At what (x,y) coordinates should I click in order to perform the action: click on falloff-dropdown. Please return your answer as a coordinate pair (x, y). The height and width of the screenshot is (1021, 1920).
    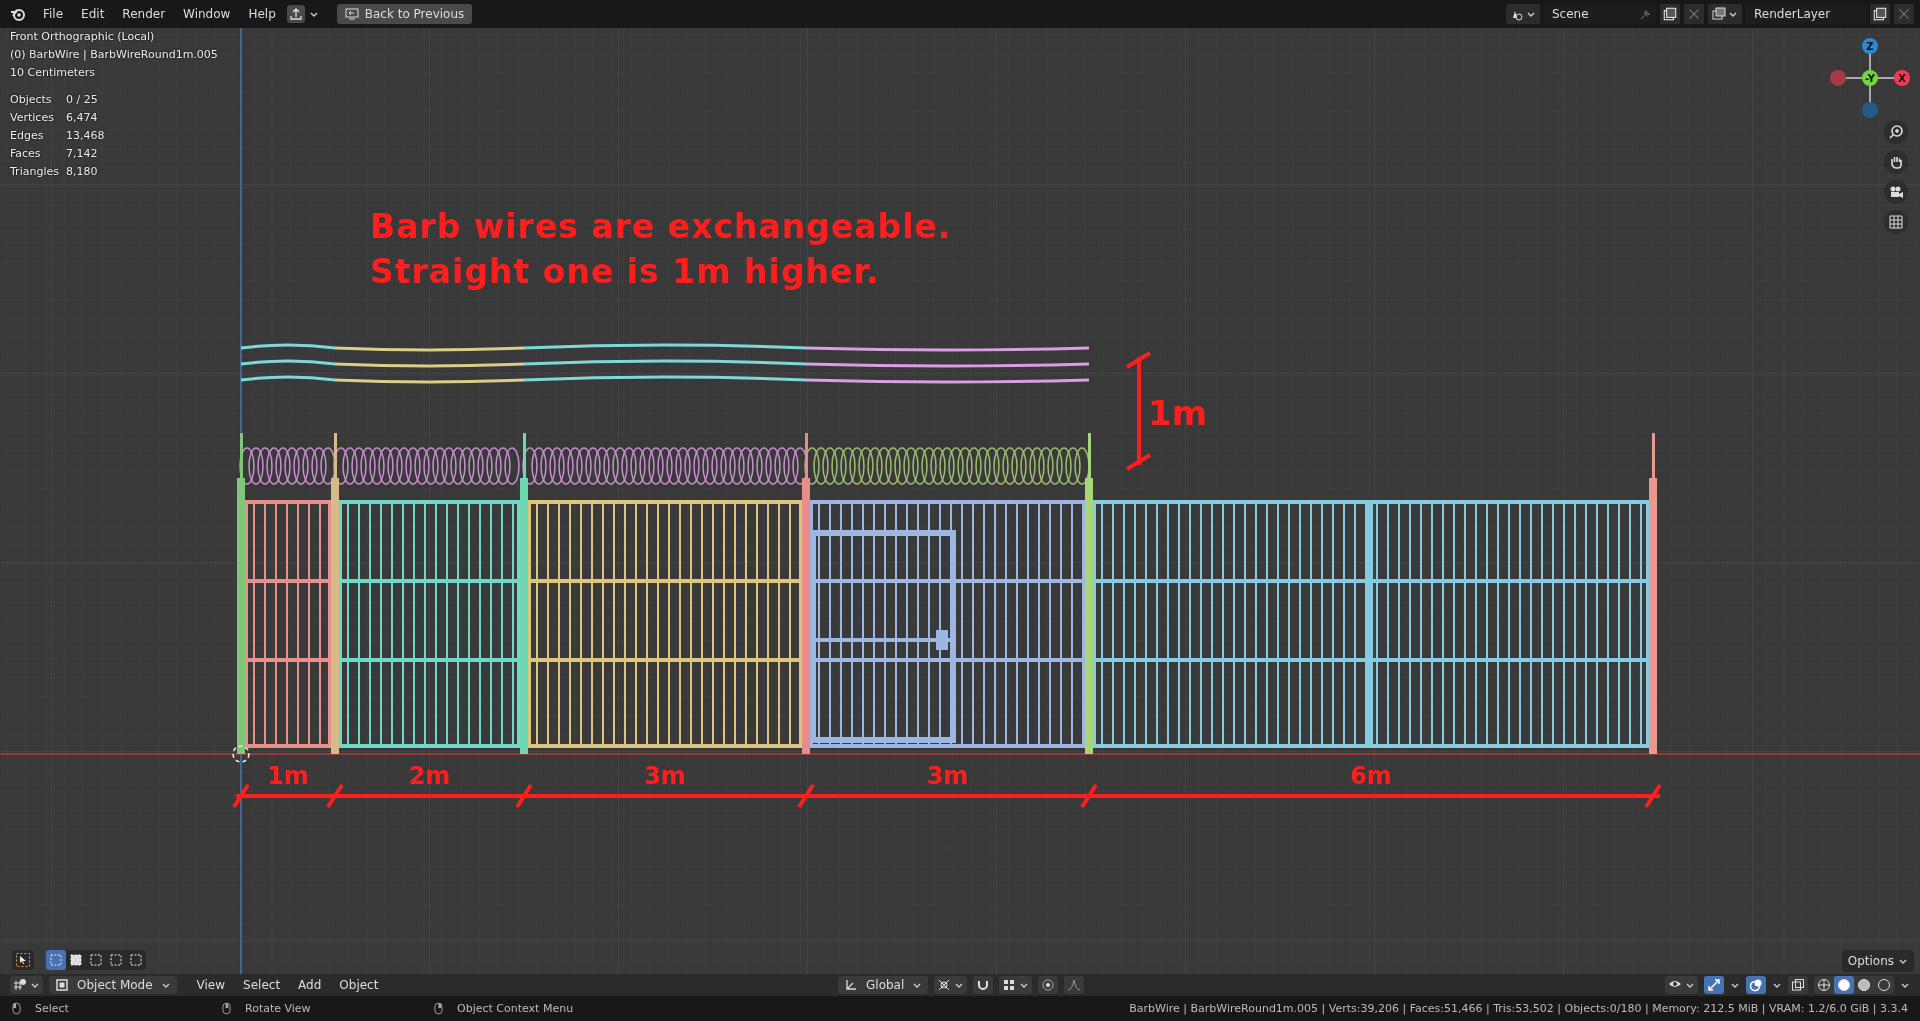
    Looking at the image, I should click on (1074, 985).